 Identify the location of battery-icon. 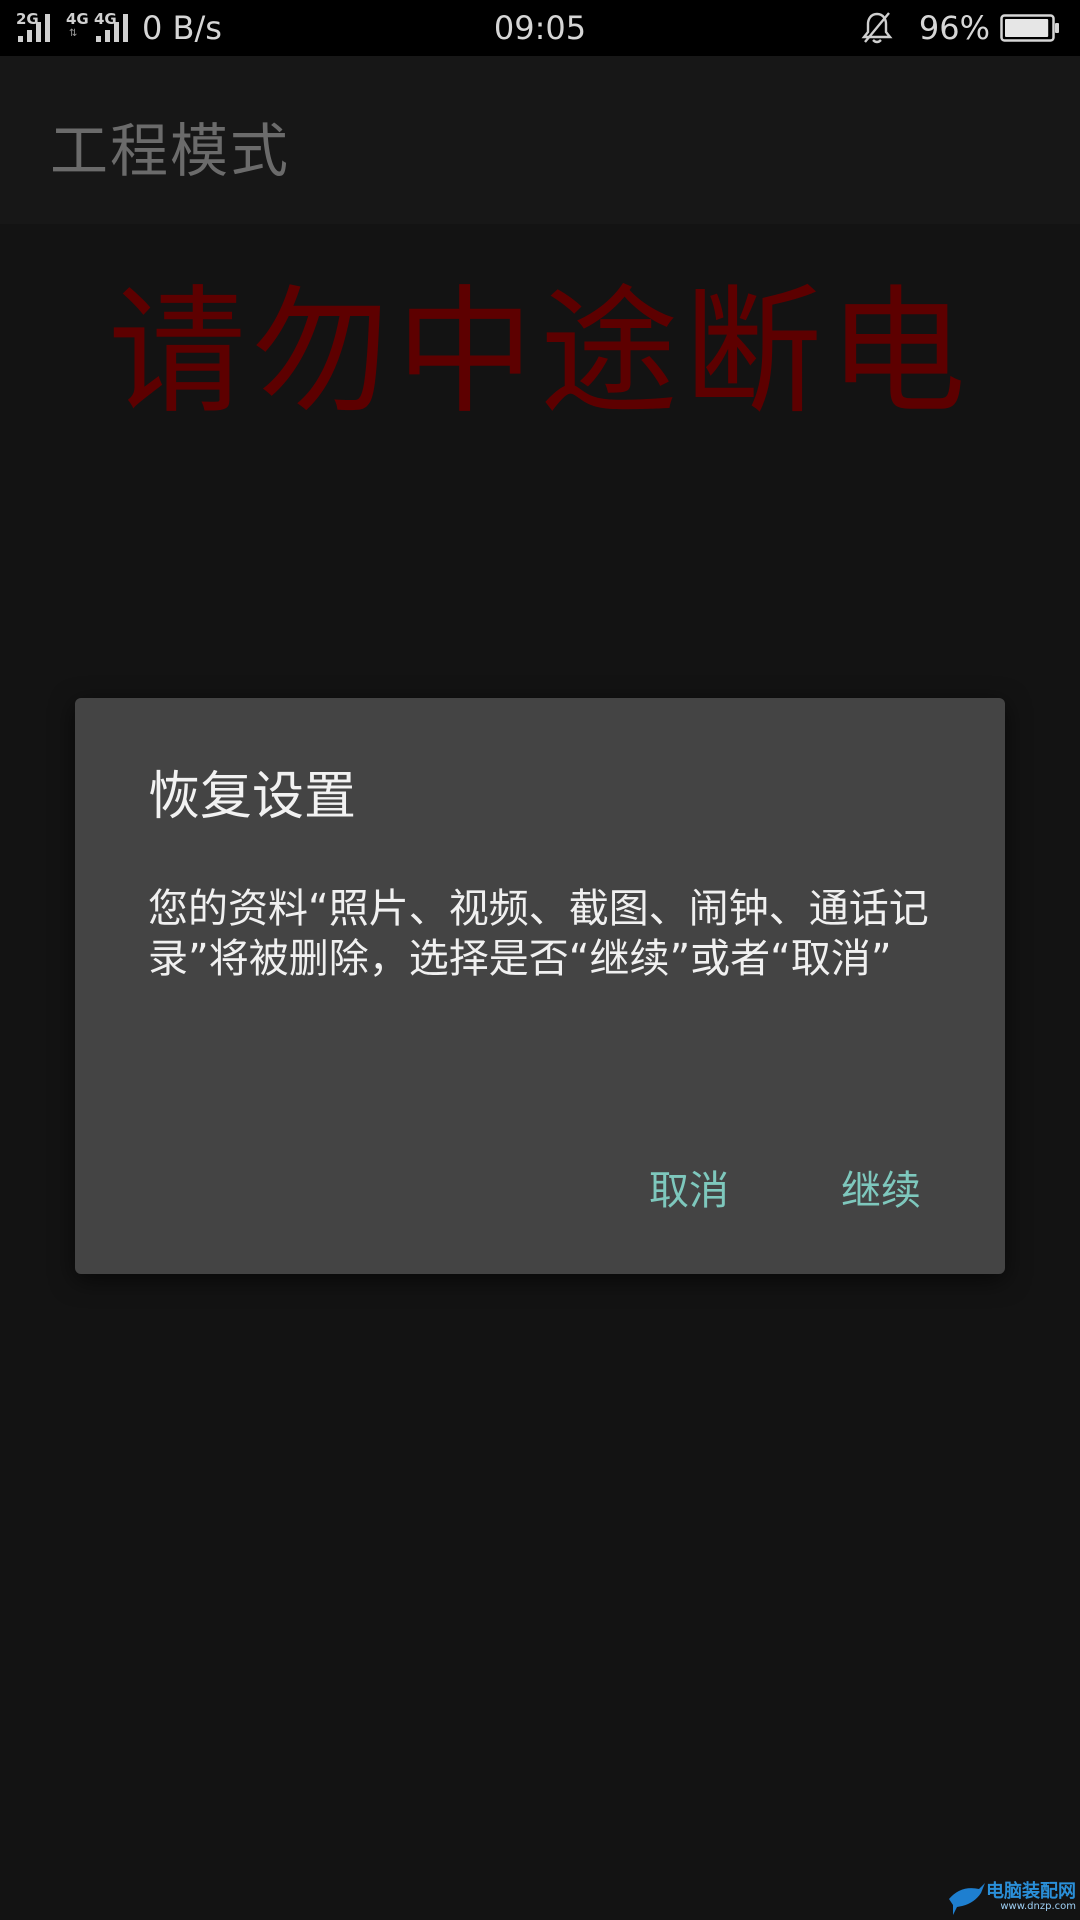
(1031, 28).